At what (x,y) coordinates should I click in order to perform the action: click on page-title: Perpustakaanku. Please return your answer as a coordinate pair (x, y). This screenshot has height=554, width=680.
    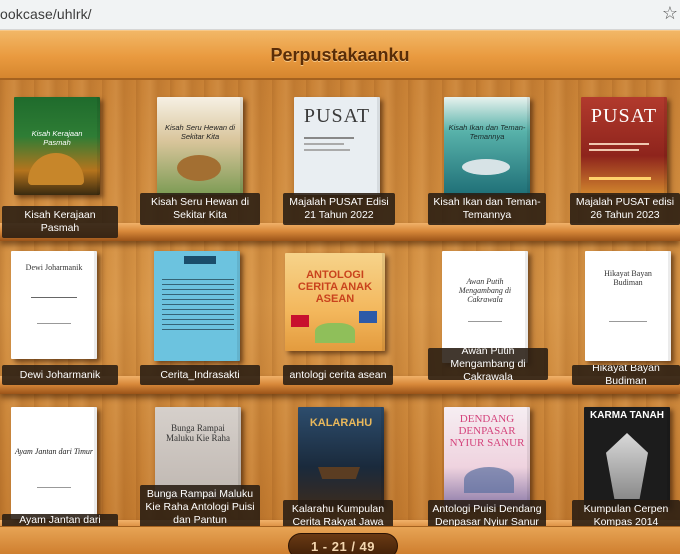
    Looking at the image, I should click on (340, 55).